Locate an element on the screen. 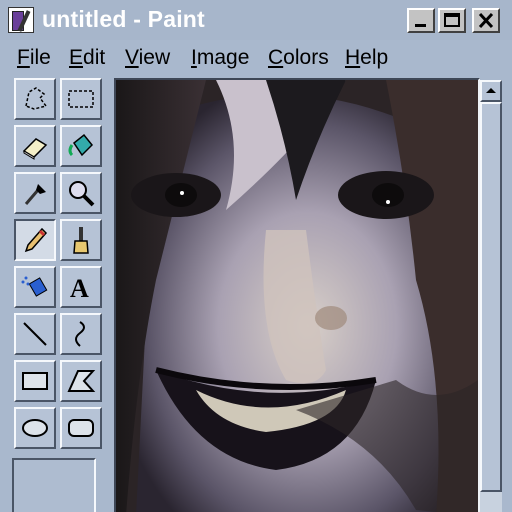 The image size is (512, 512). fill-bucket-icon is located at coordinates (81, 145).